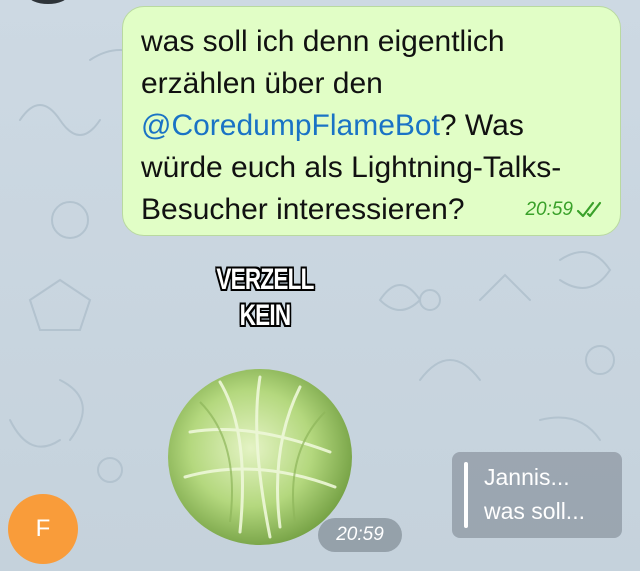  What do you see at coordinates (466, 495) in the screenshot?
I see `reply-bar` at bounding box center [466, 495].